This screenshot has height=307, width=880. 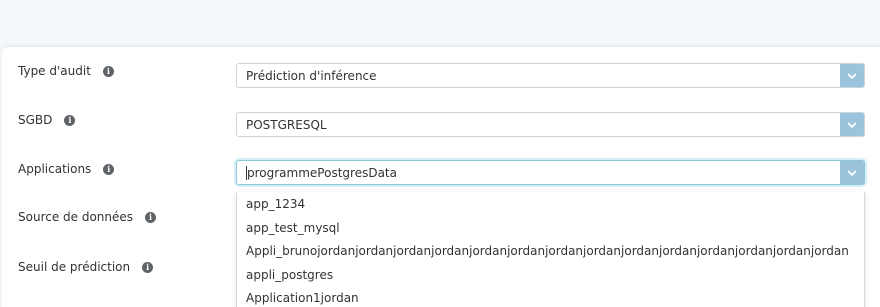 What do you see at coordinates (550, 124) in the screenshot?
I see `sgbd-select: POSTGRESQL` at bounding box center [550, 124].